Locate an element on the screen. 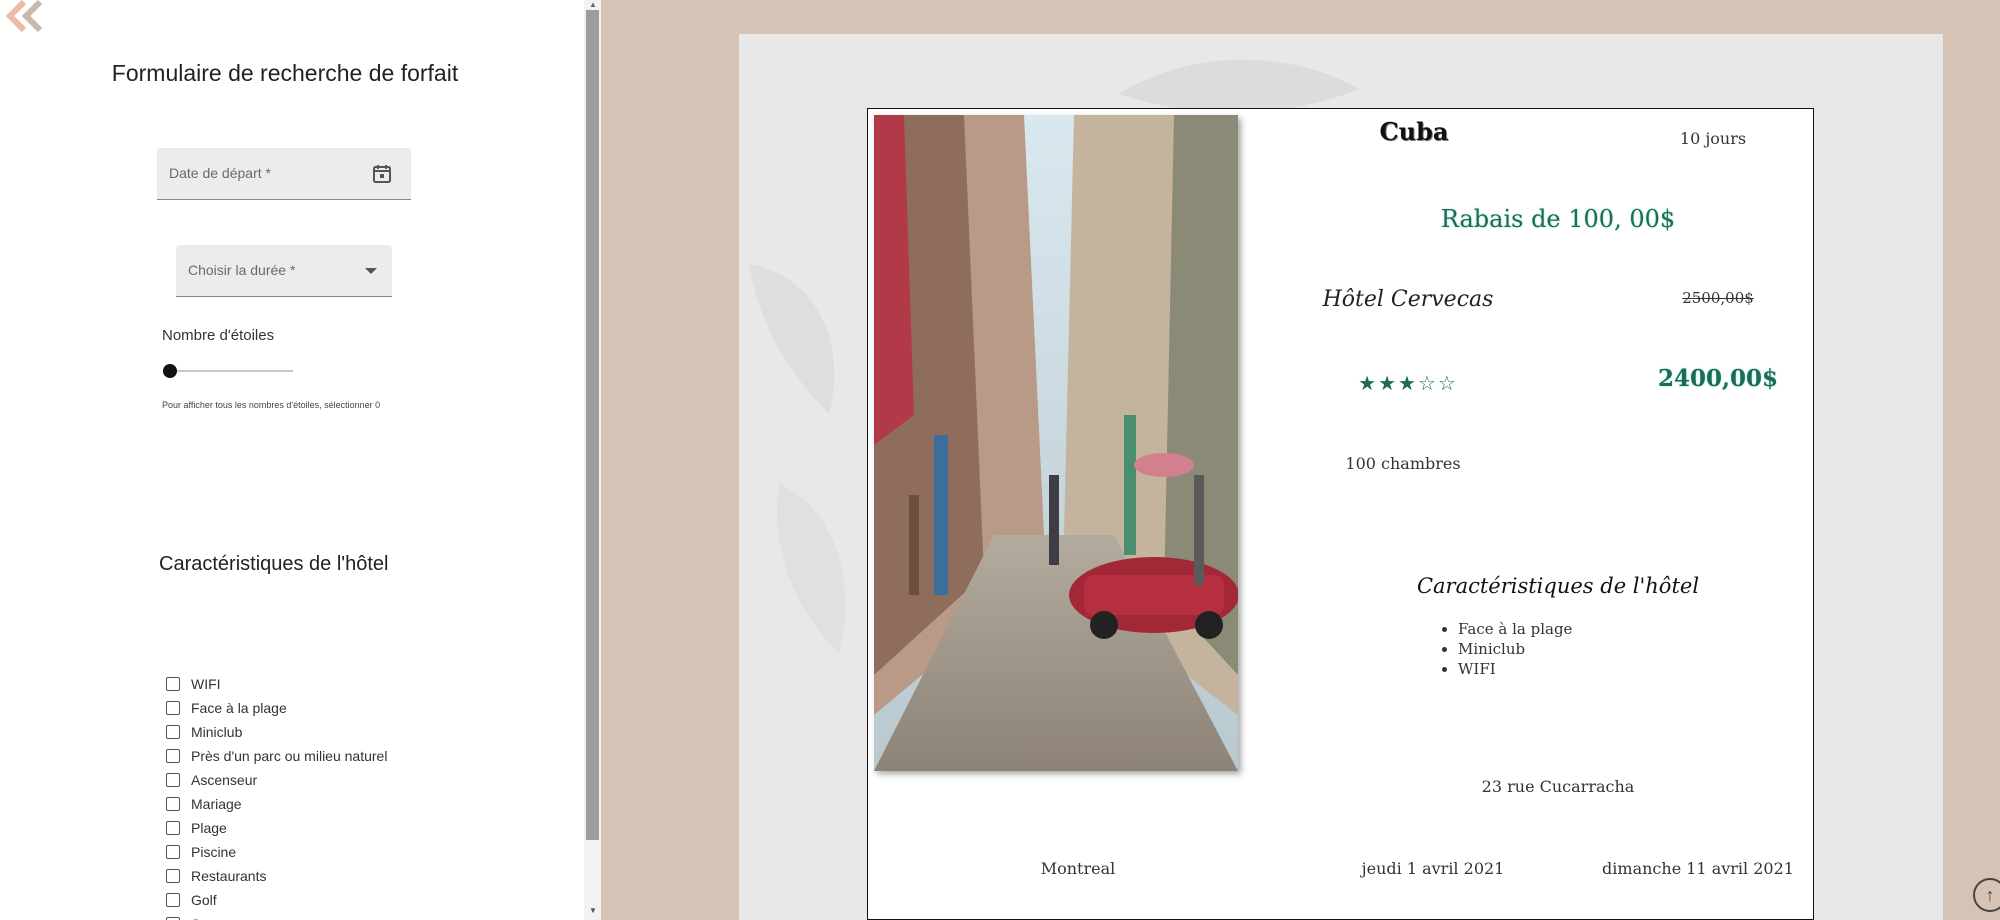 The height and width of the screenshot is (920, 2000). trip-duration: 10 jours is located at coordinates (1713, 138).